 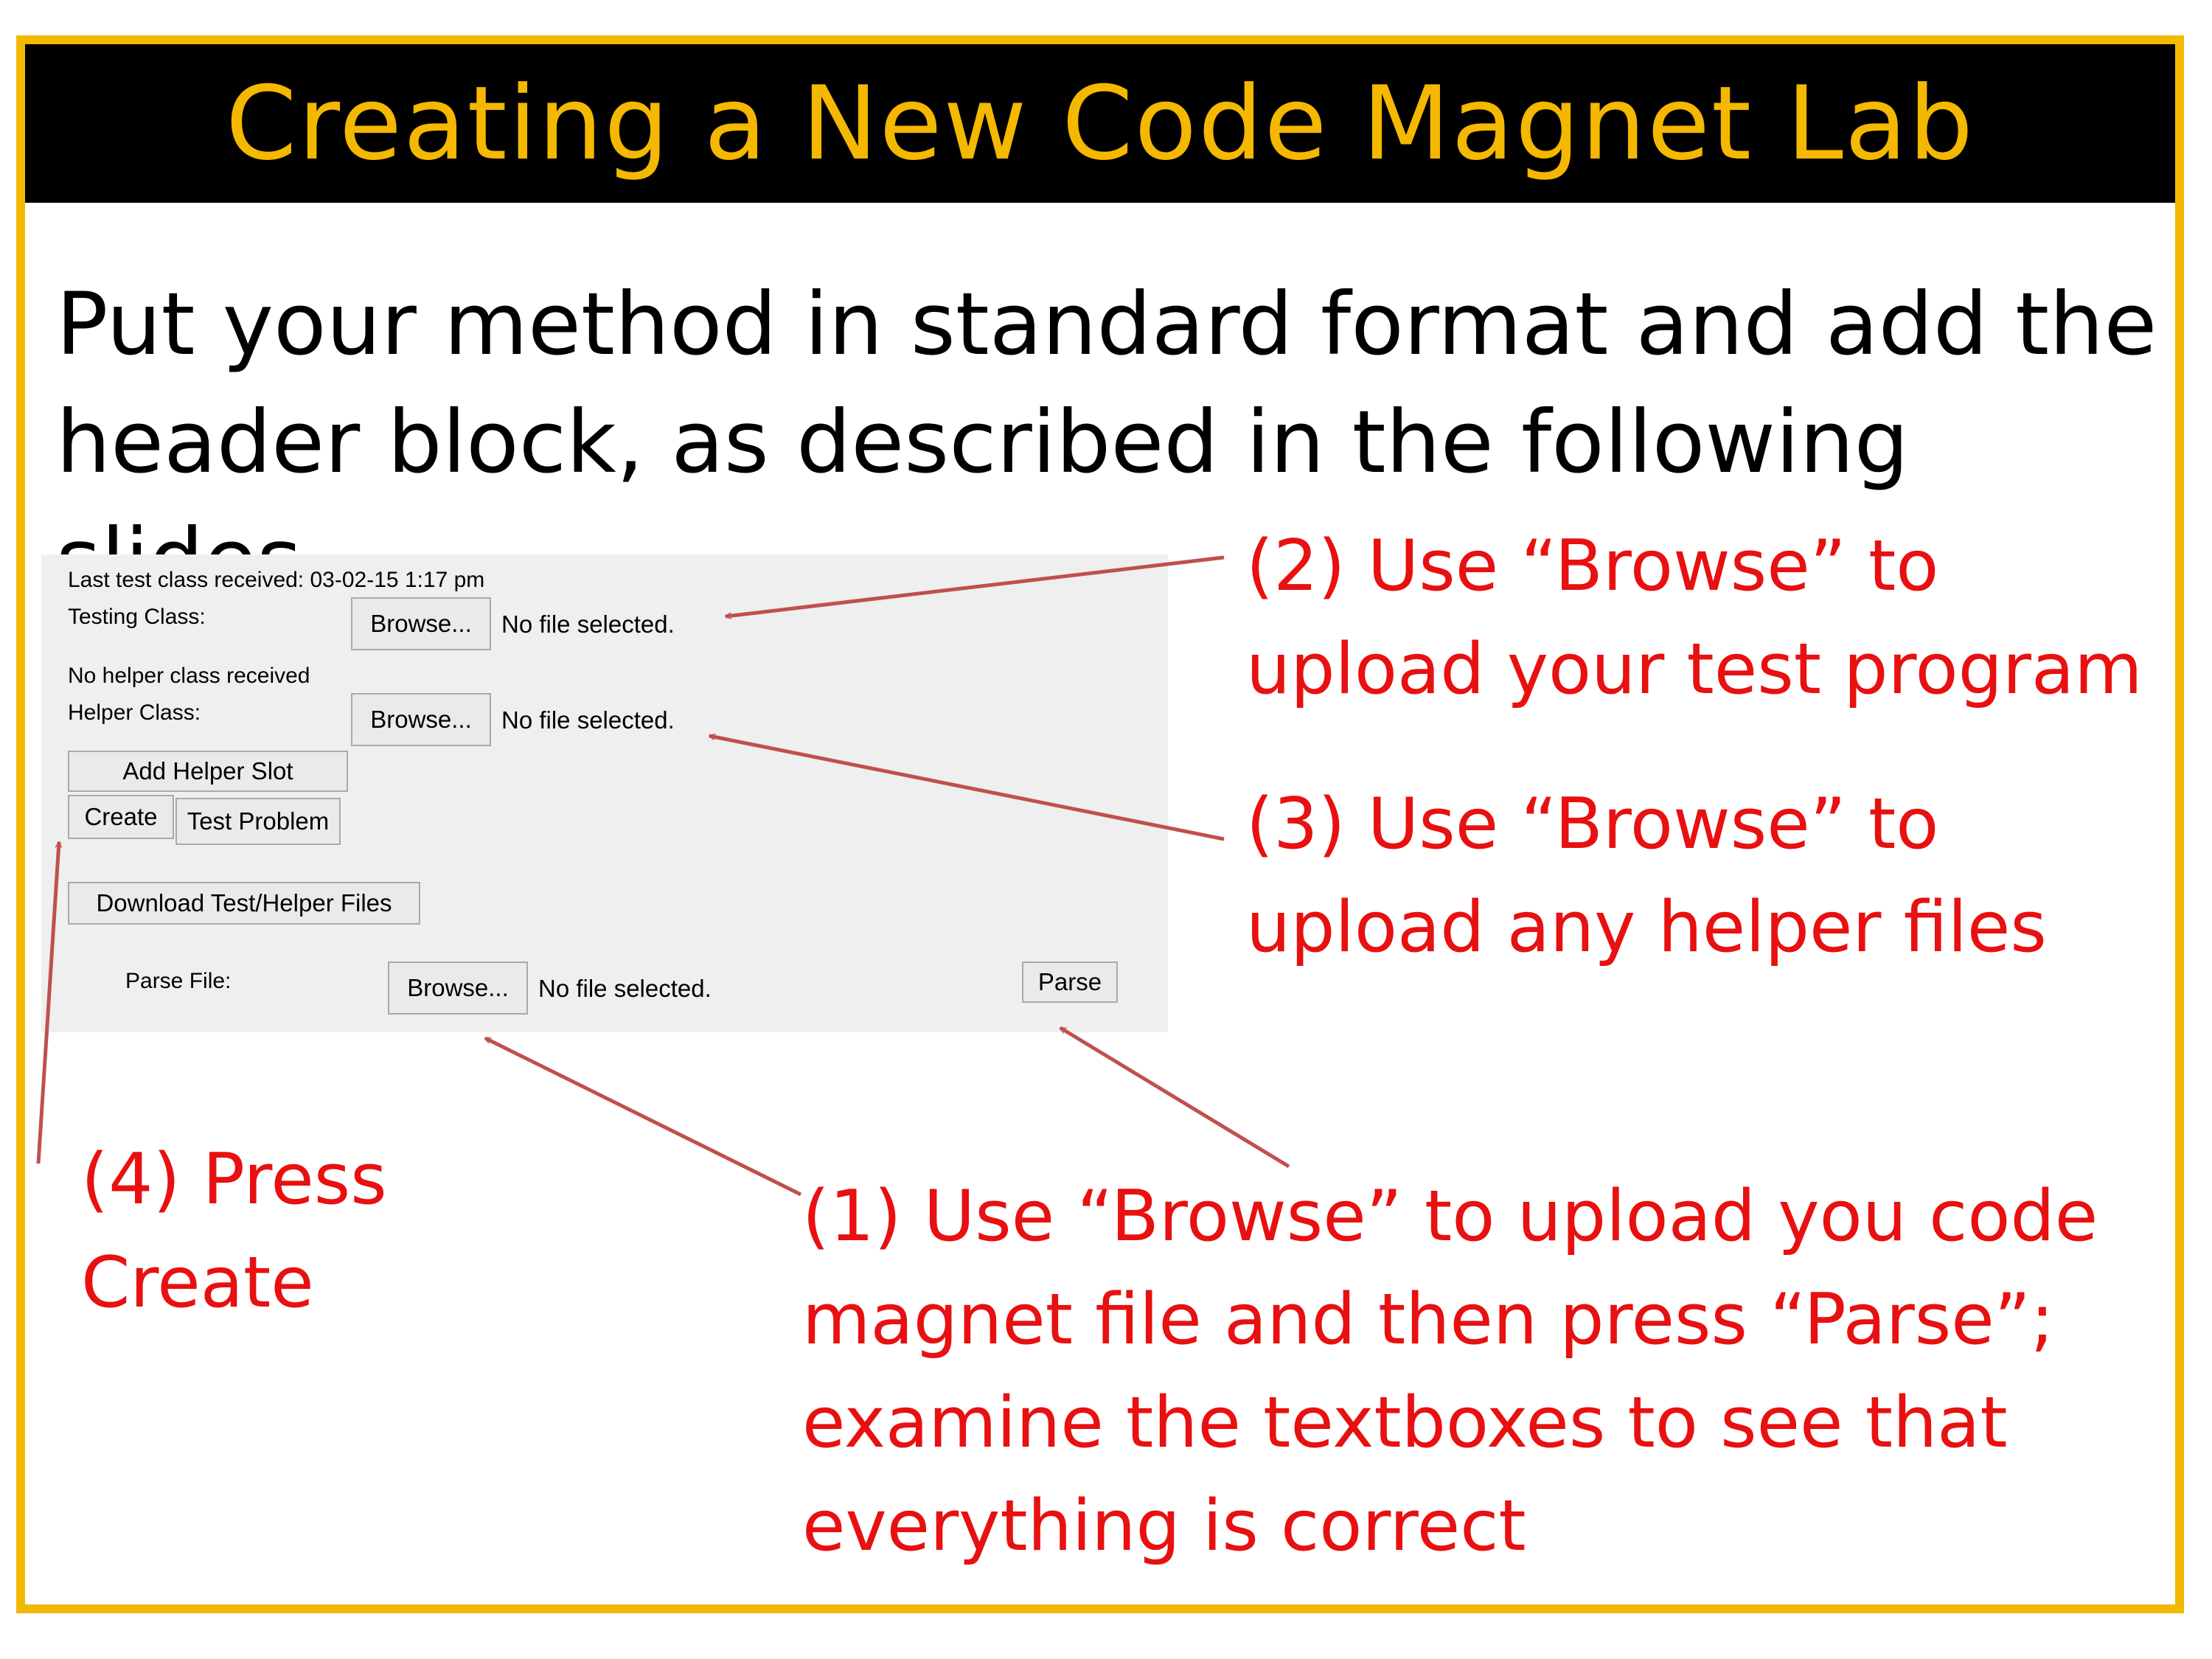 I want to click on arrow-1-parse, so click(x=1175, y=1097).